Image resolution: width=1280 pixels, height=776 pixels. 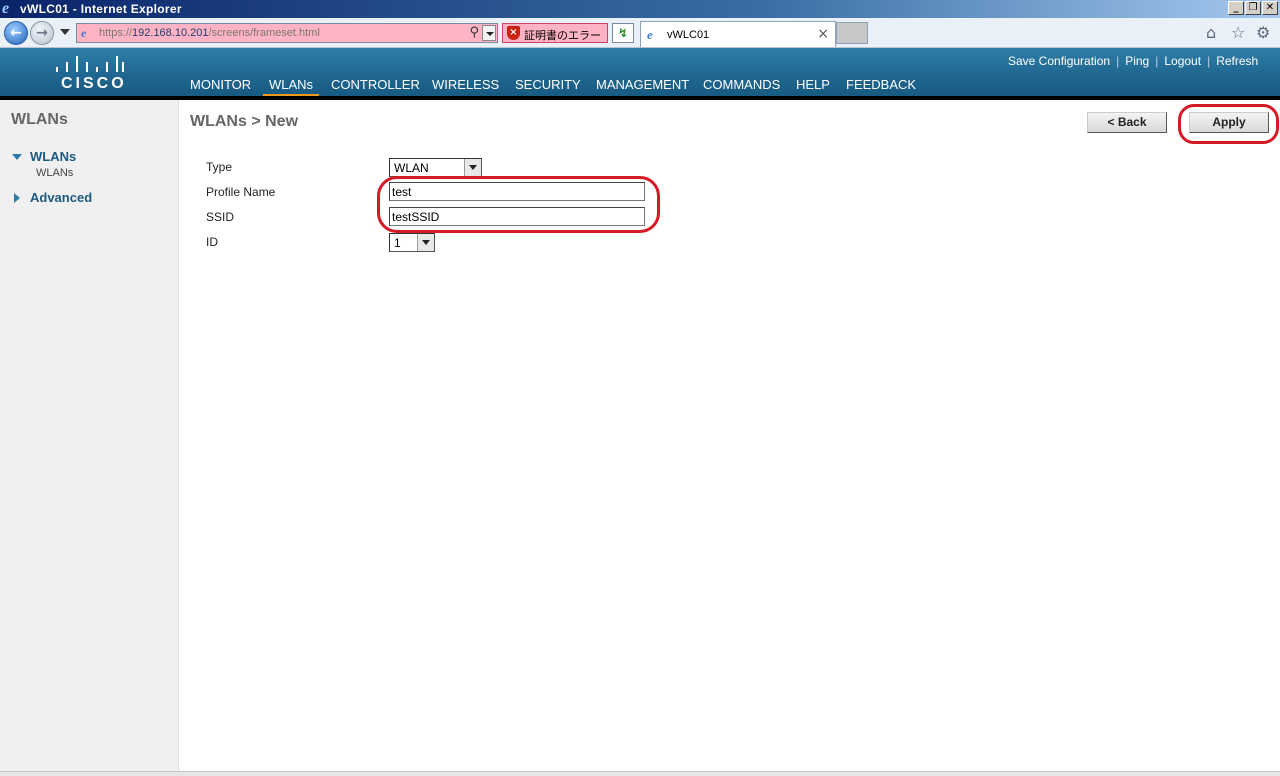 I want to click on nav-security: SECURITY, so click(x=548, y=87).